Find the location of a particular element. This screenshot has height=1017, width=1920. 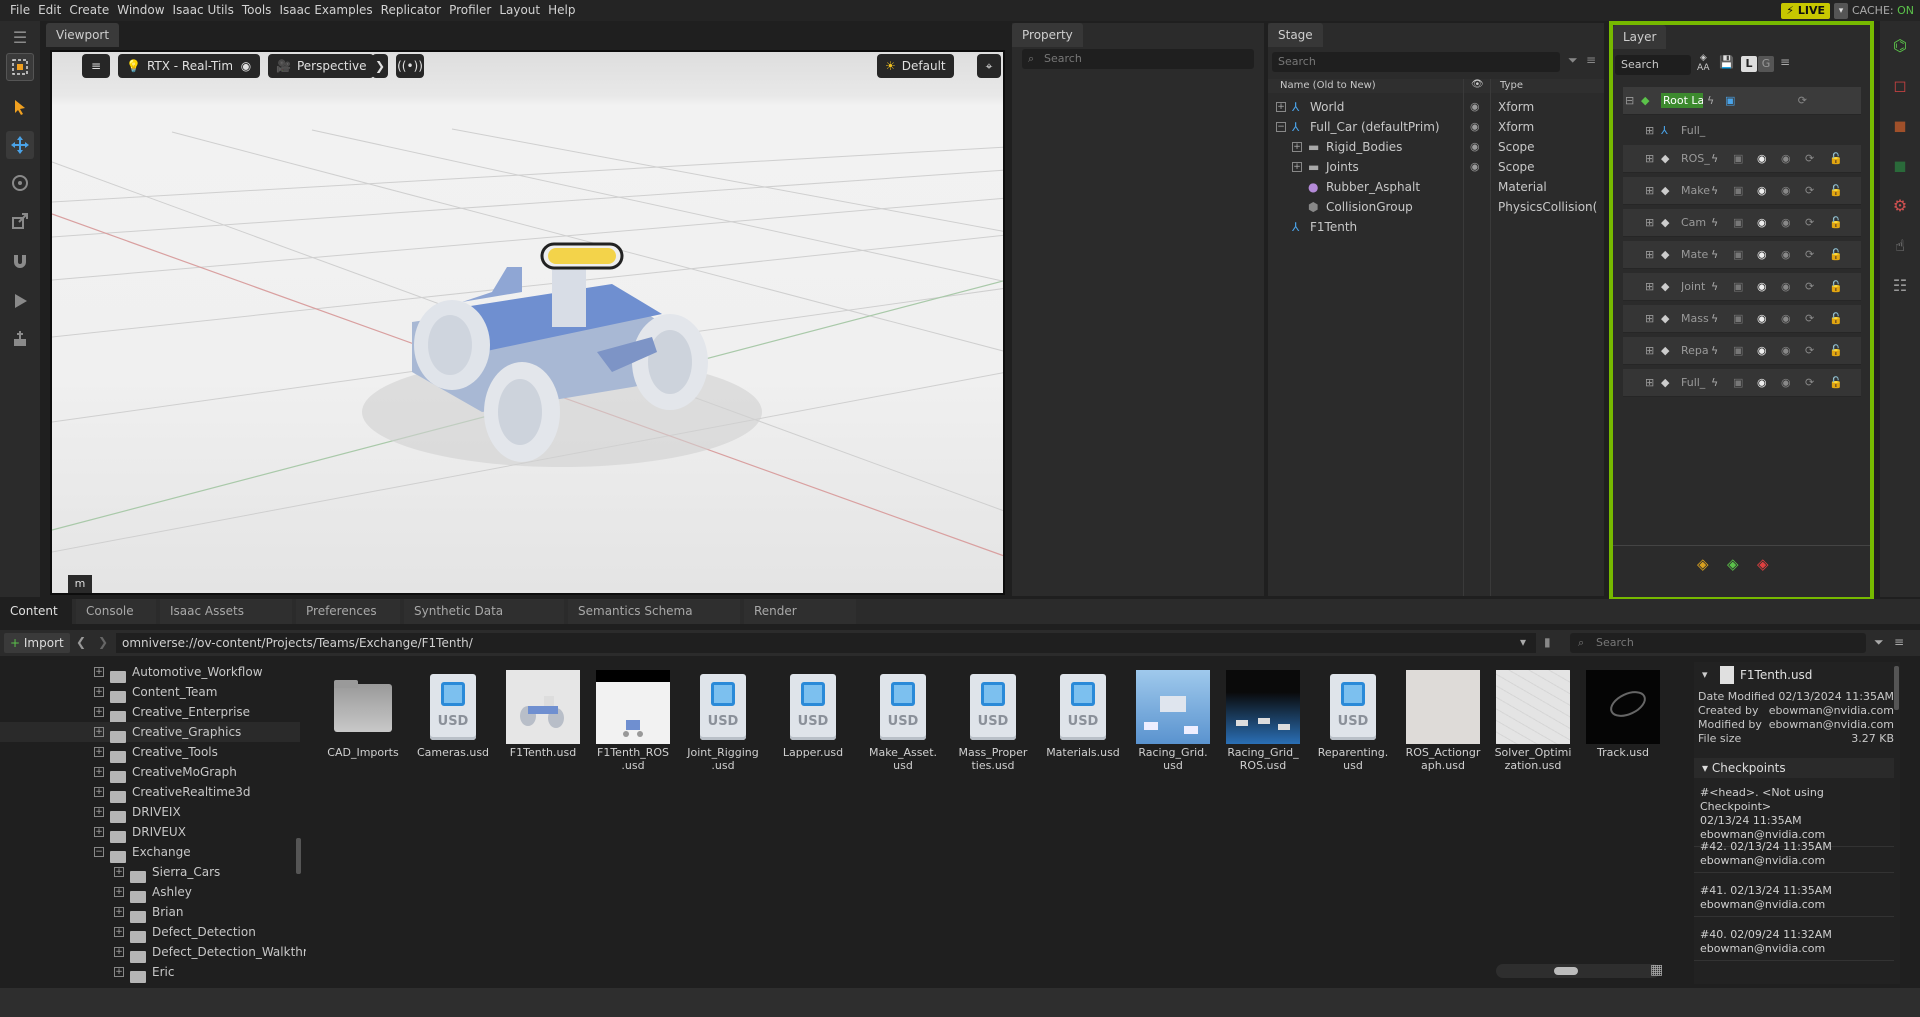

zoom-slider-thumb is located at coordinates (1566, 971).